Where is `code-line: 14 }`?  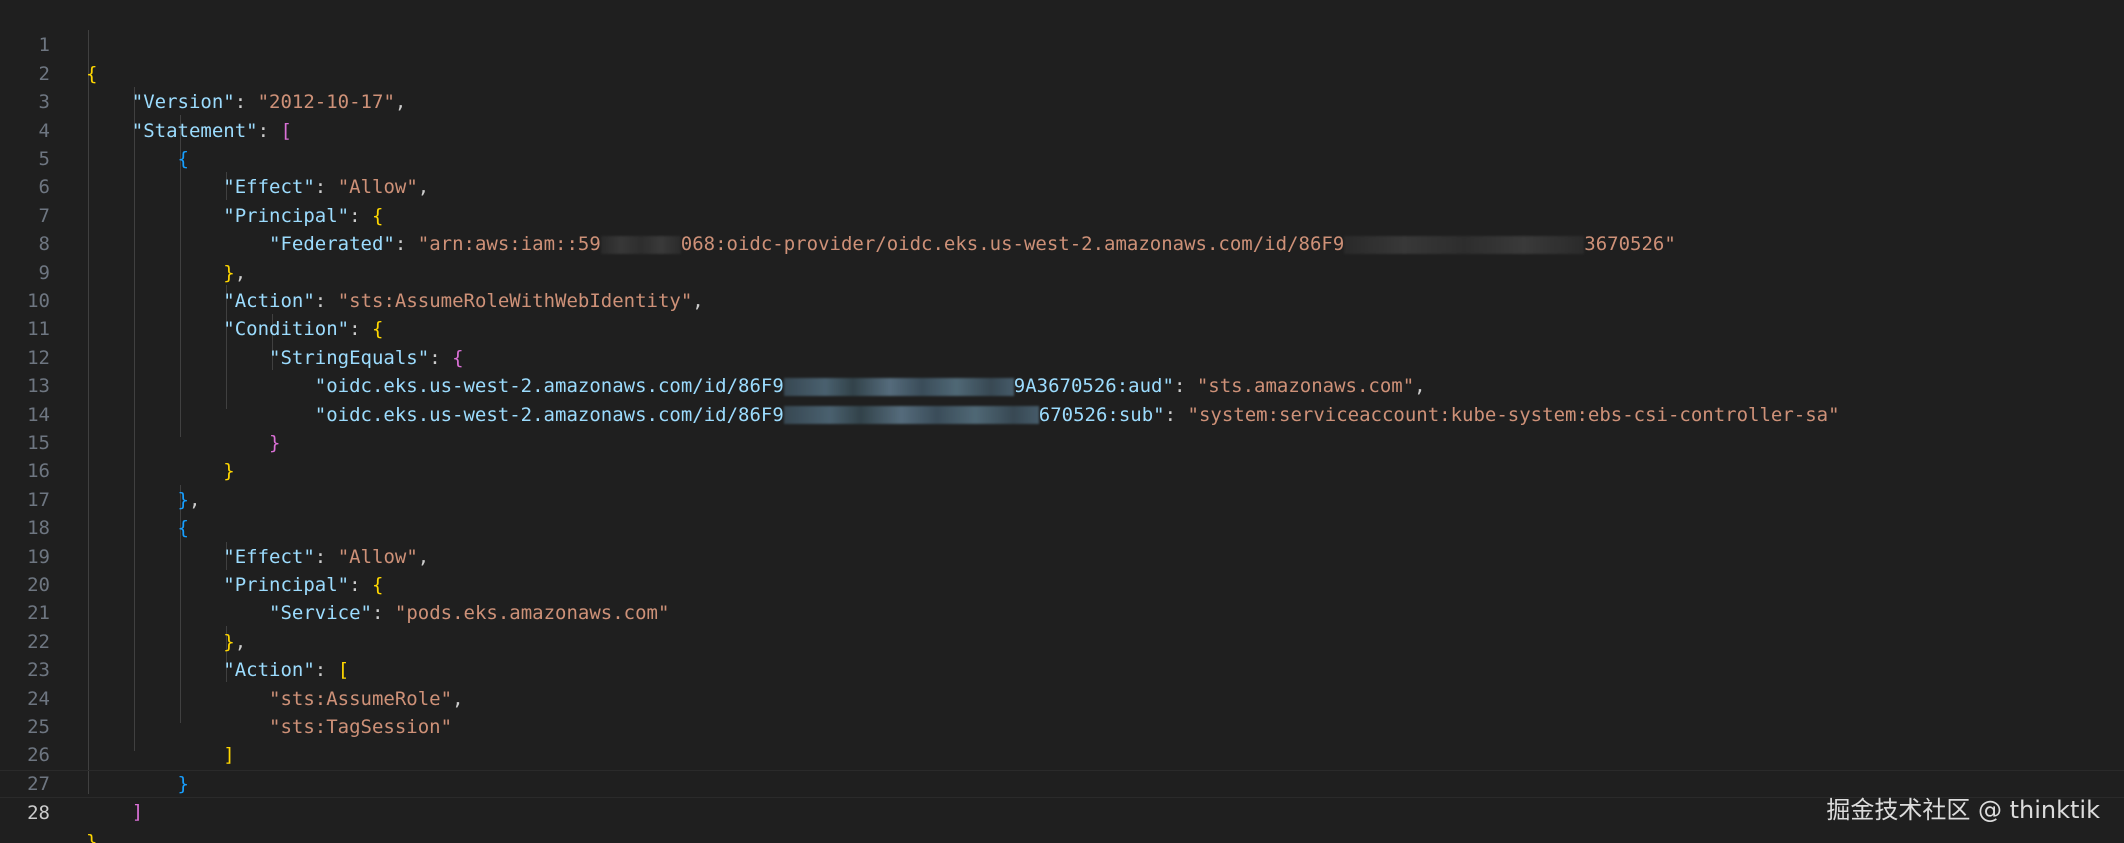
code-line: 14 } is located at coordinates (1062, 413).